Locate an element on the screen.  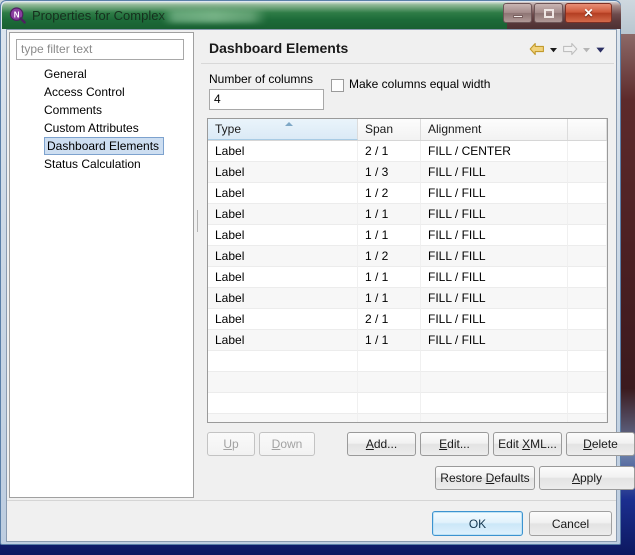
dialog-footer-divider is located at coordinates (311, 500).